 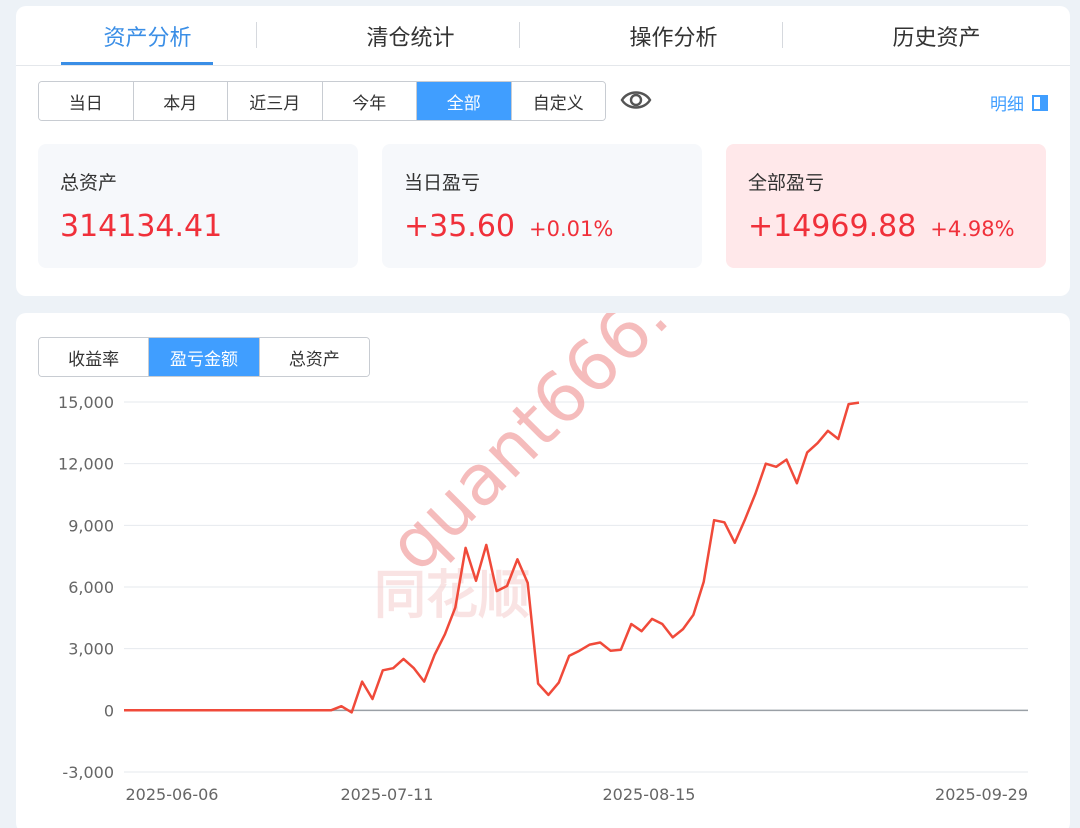 What do you see at coordinates (369, 101) in the screenshot?
I see `range-this-year-button: 今年` at bounding box center [369, 101].